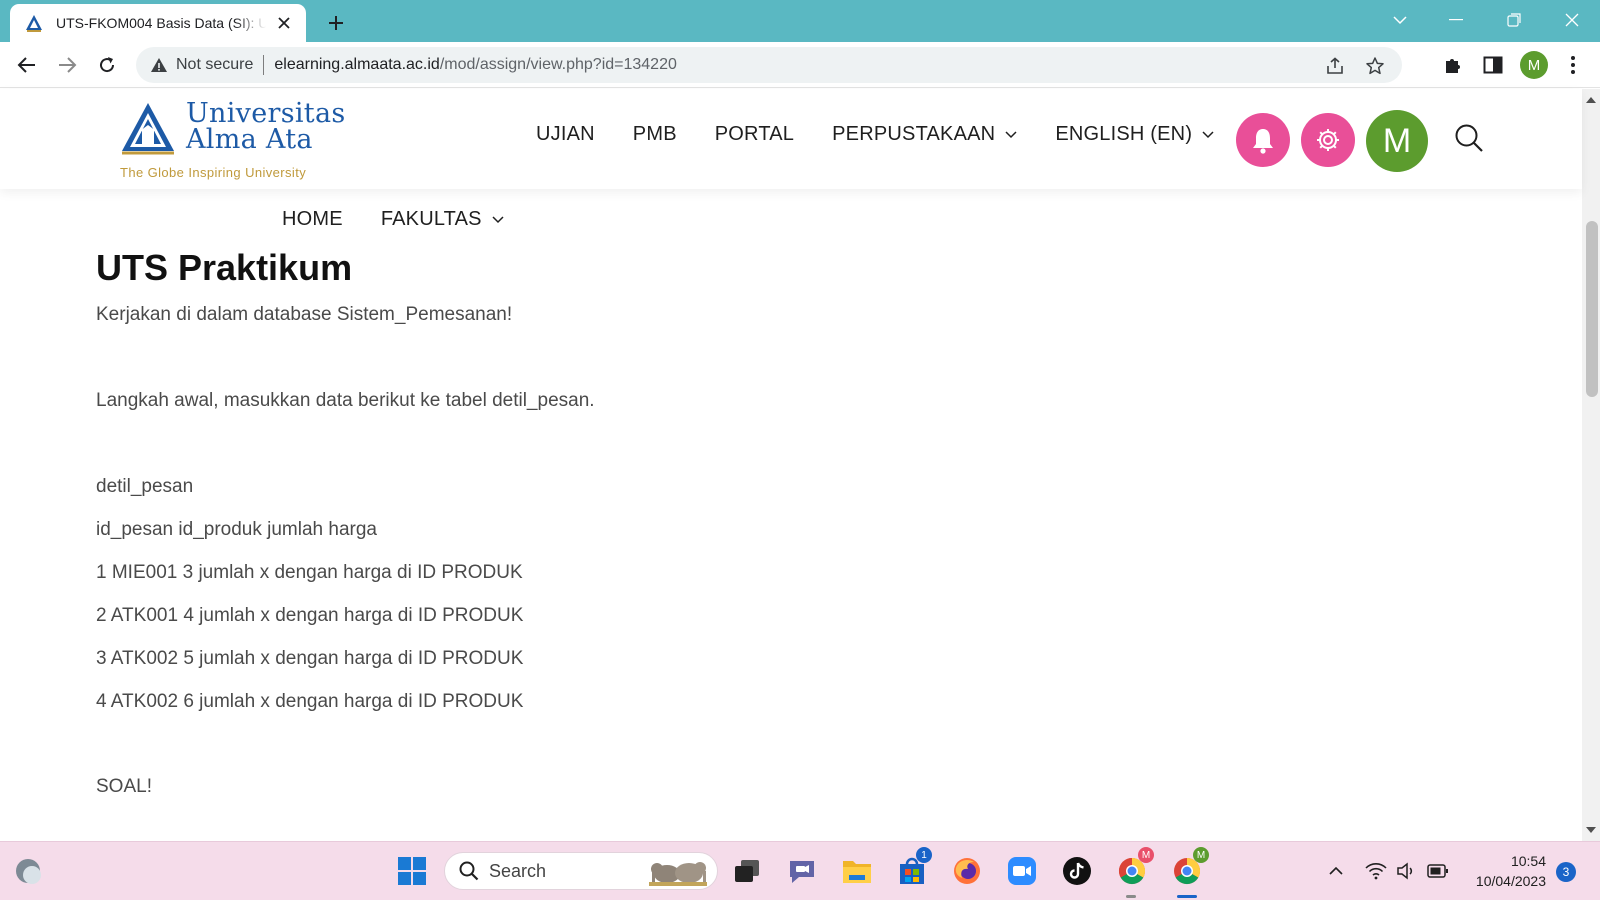 The height and width of the screenshot is (900, 1600). I want to click on file-explorer-icon, so click(857, 871).